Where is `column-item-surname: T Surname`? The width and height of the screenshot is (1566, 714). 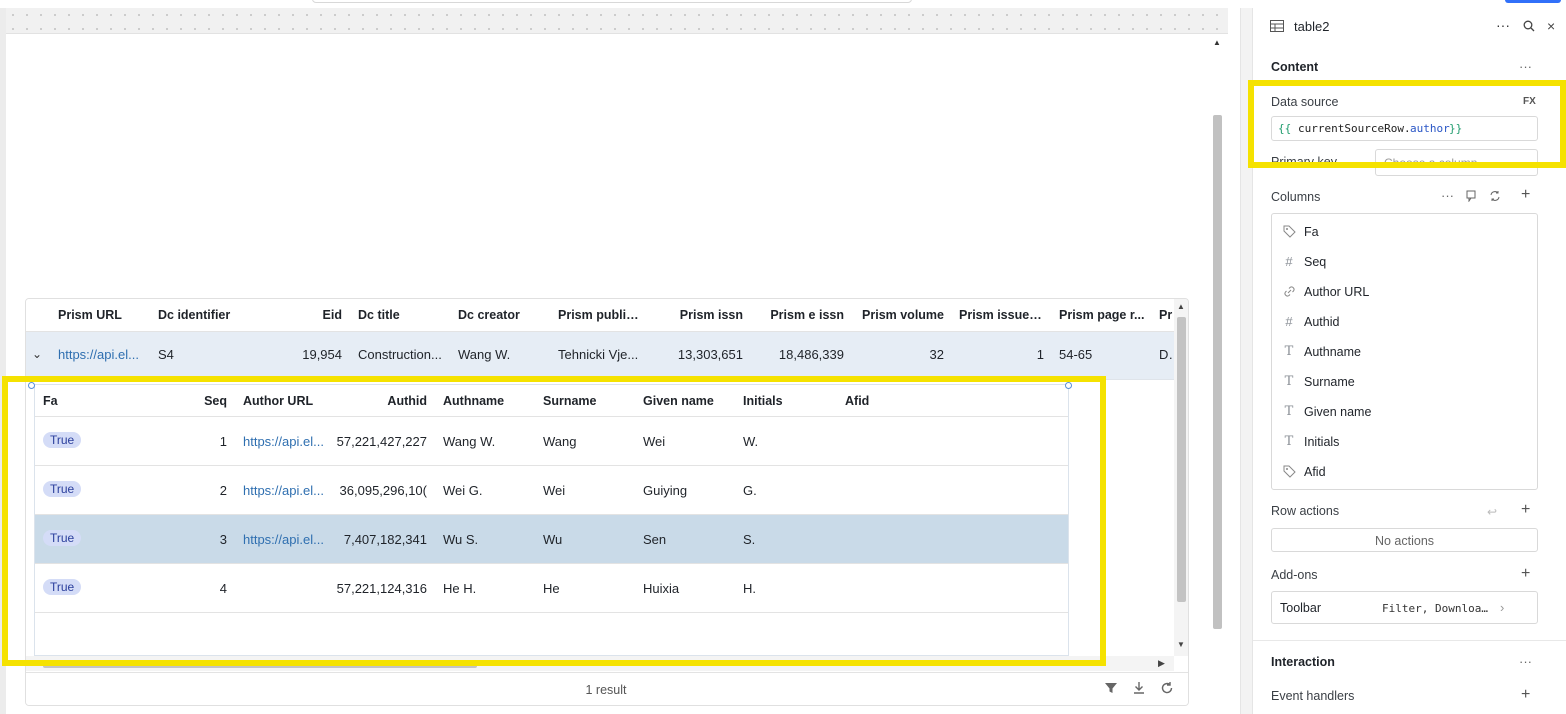 column-item-surname: T Surname is located at coordinates (1404, 382).